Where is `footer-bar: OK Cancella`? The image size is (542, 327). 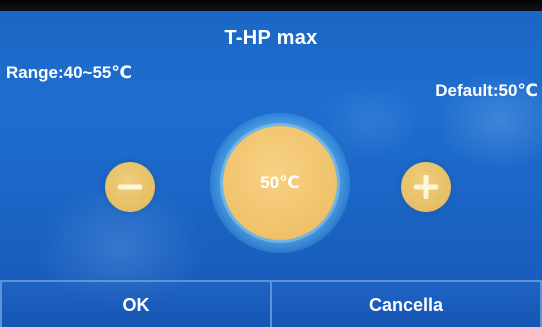 footer-bar: OK Cancella is located at coordinates (271, 303).